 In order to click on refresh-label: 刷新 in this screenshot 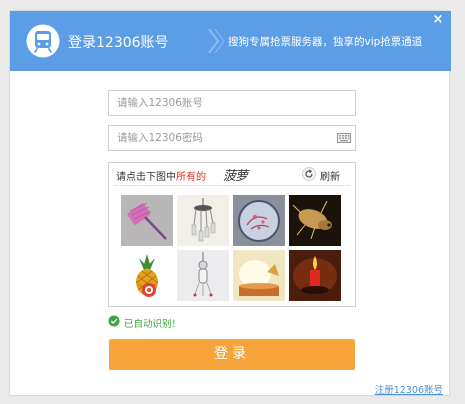, I will do `click(330, 177)`.